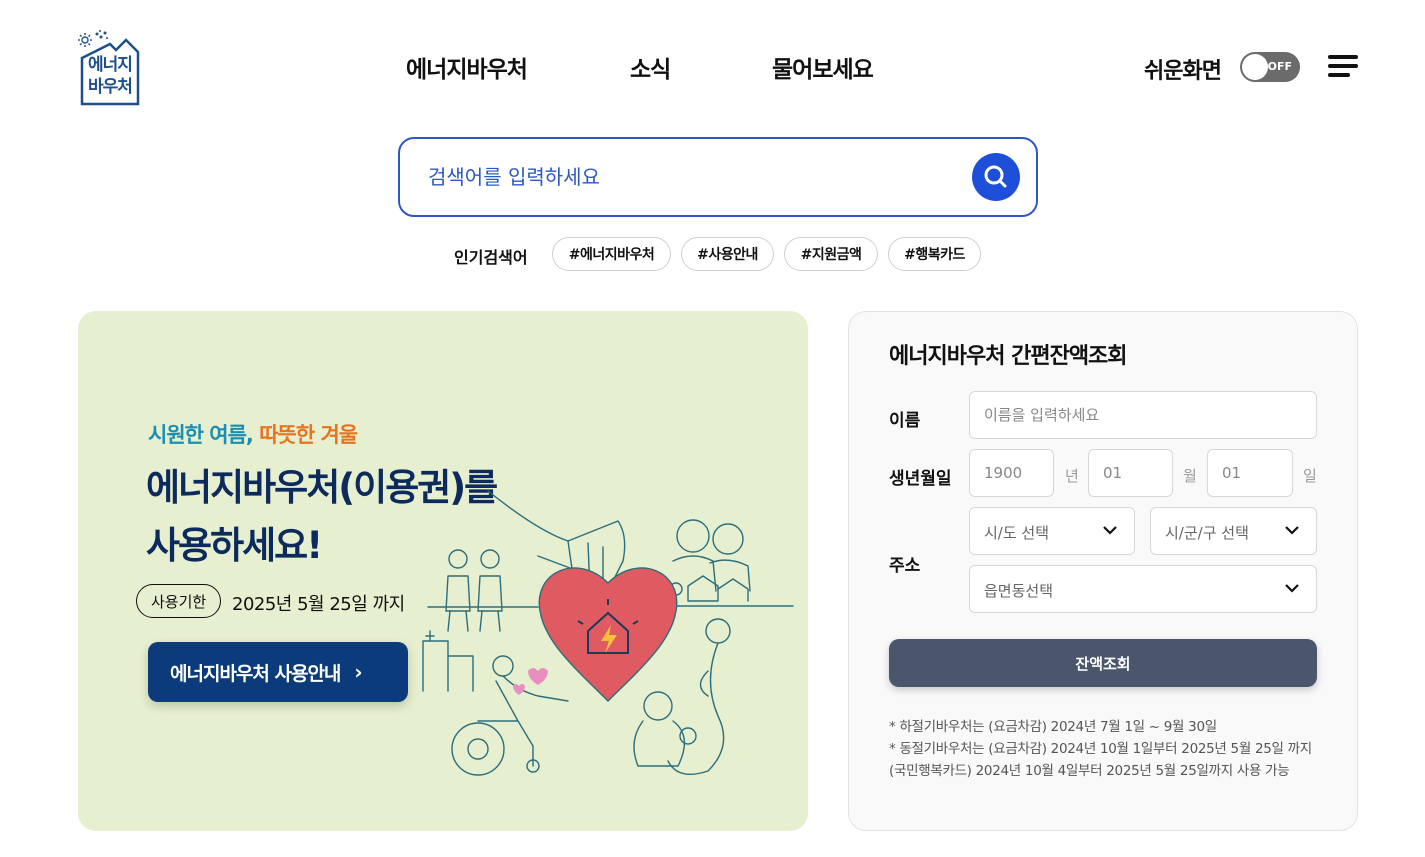  Describe the element at coordinates (491, 257) in the screenshot. I see `popular-keywords-label: 인기검색어` at that location.